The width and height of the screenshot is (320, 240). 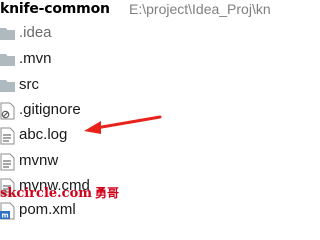 What do you see at coordinates (29, 84) in the screenshot?
I see `tree-item-label: src` at bounding box center [29, 84].